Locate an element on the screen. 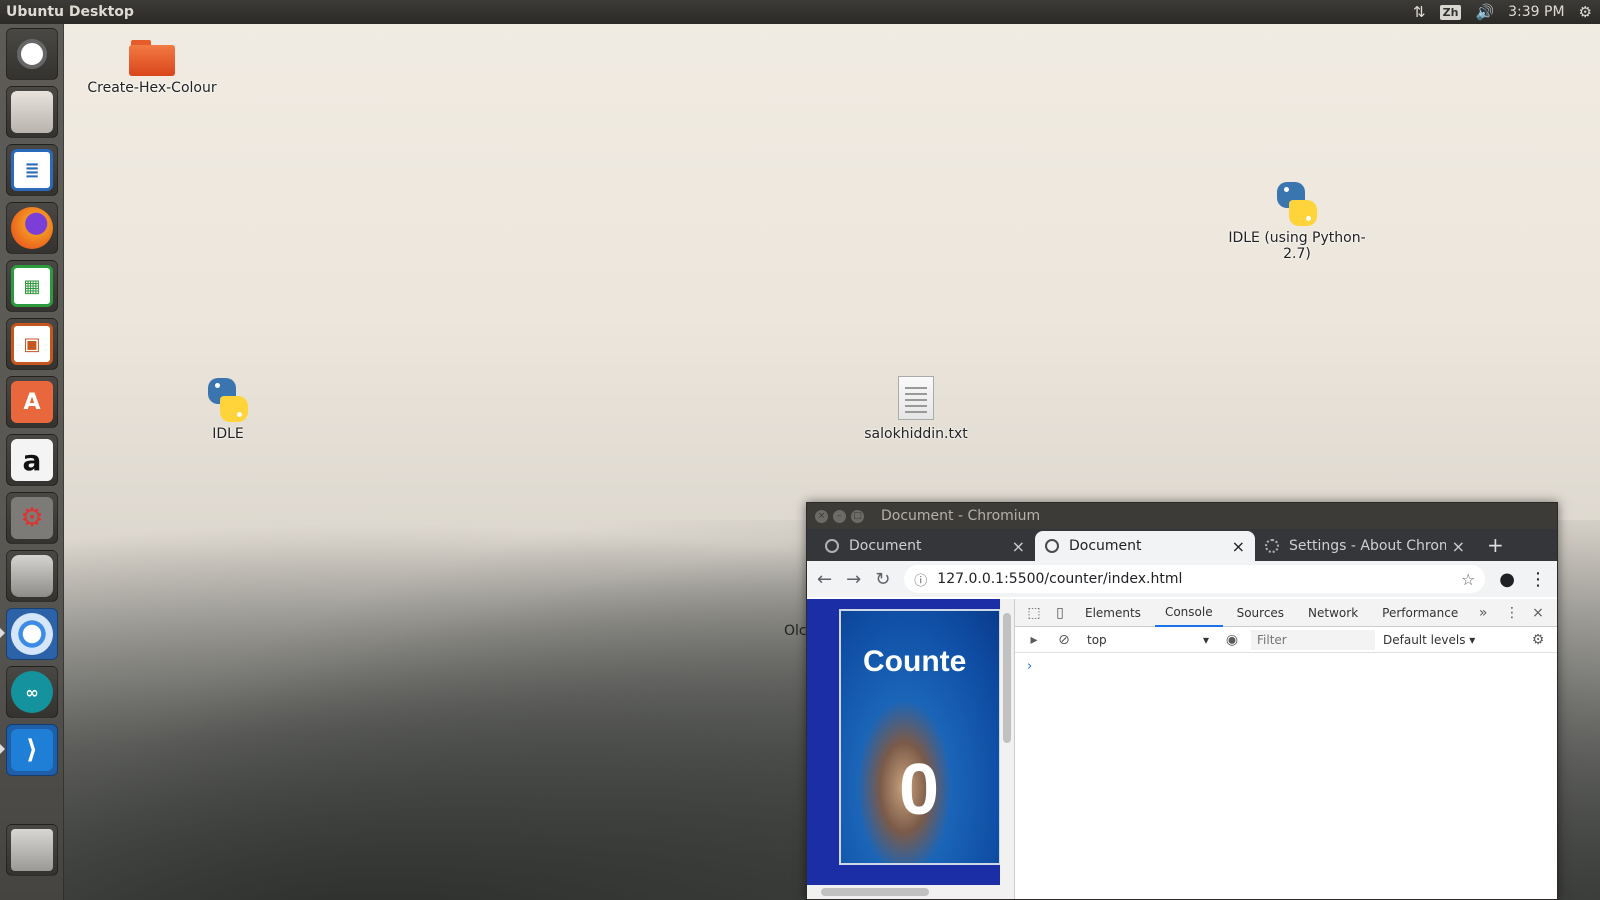 The image size is (1600, 900). software-center-icon: A is located at coordinates (32, 402).